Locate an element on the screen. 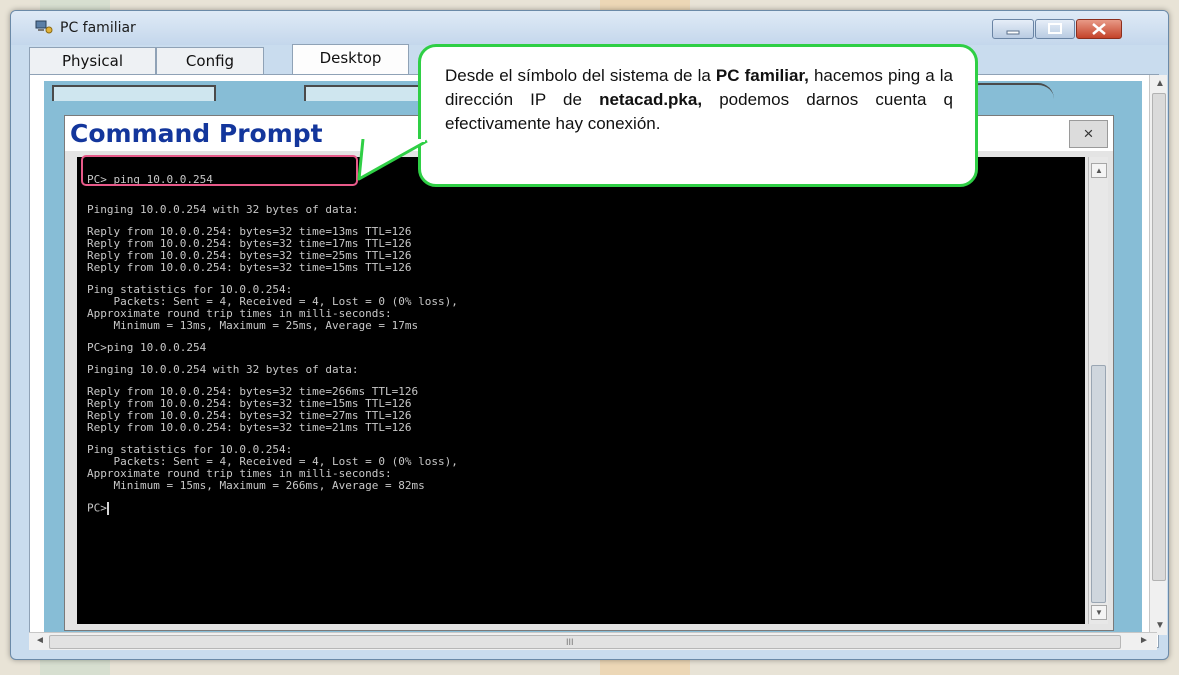 The height and width of the screenshot is (675, 1179). ping-command-highlight is located at coordinates (219, 170).